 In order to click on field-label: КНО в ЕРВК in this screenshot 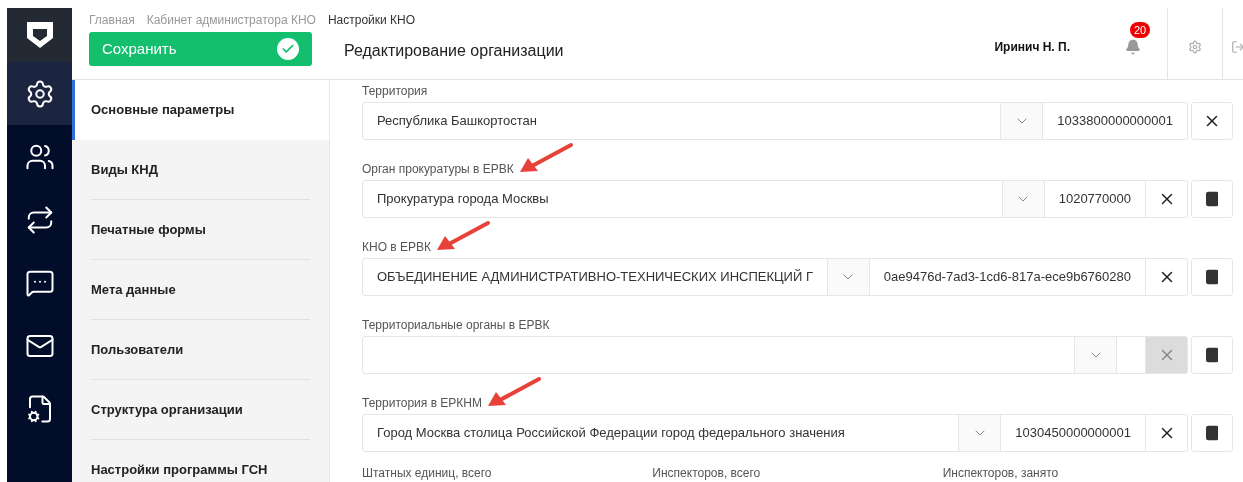, I will do `click(397, 247)`.